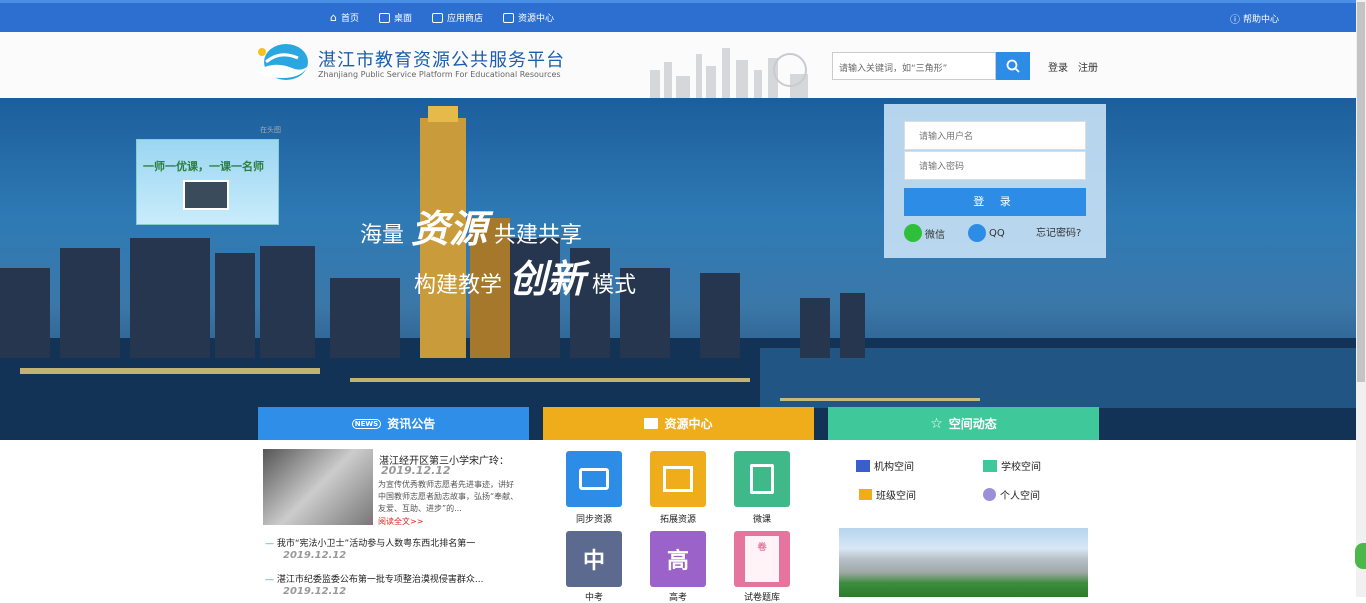 This screenshot has width=1366, height=603. I want to click on nav-desktop: 桌面, so click(395, 17).